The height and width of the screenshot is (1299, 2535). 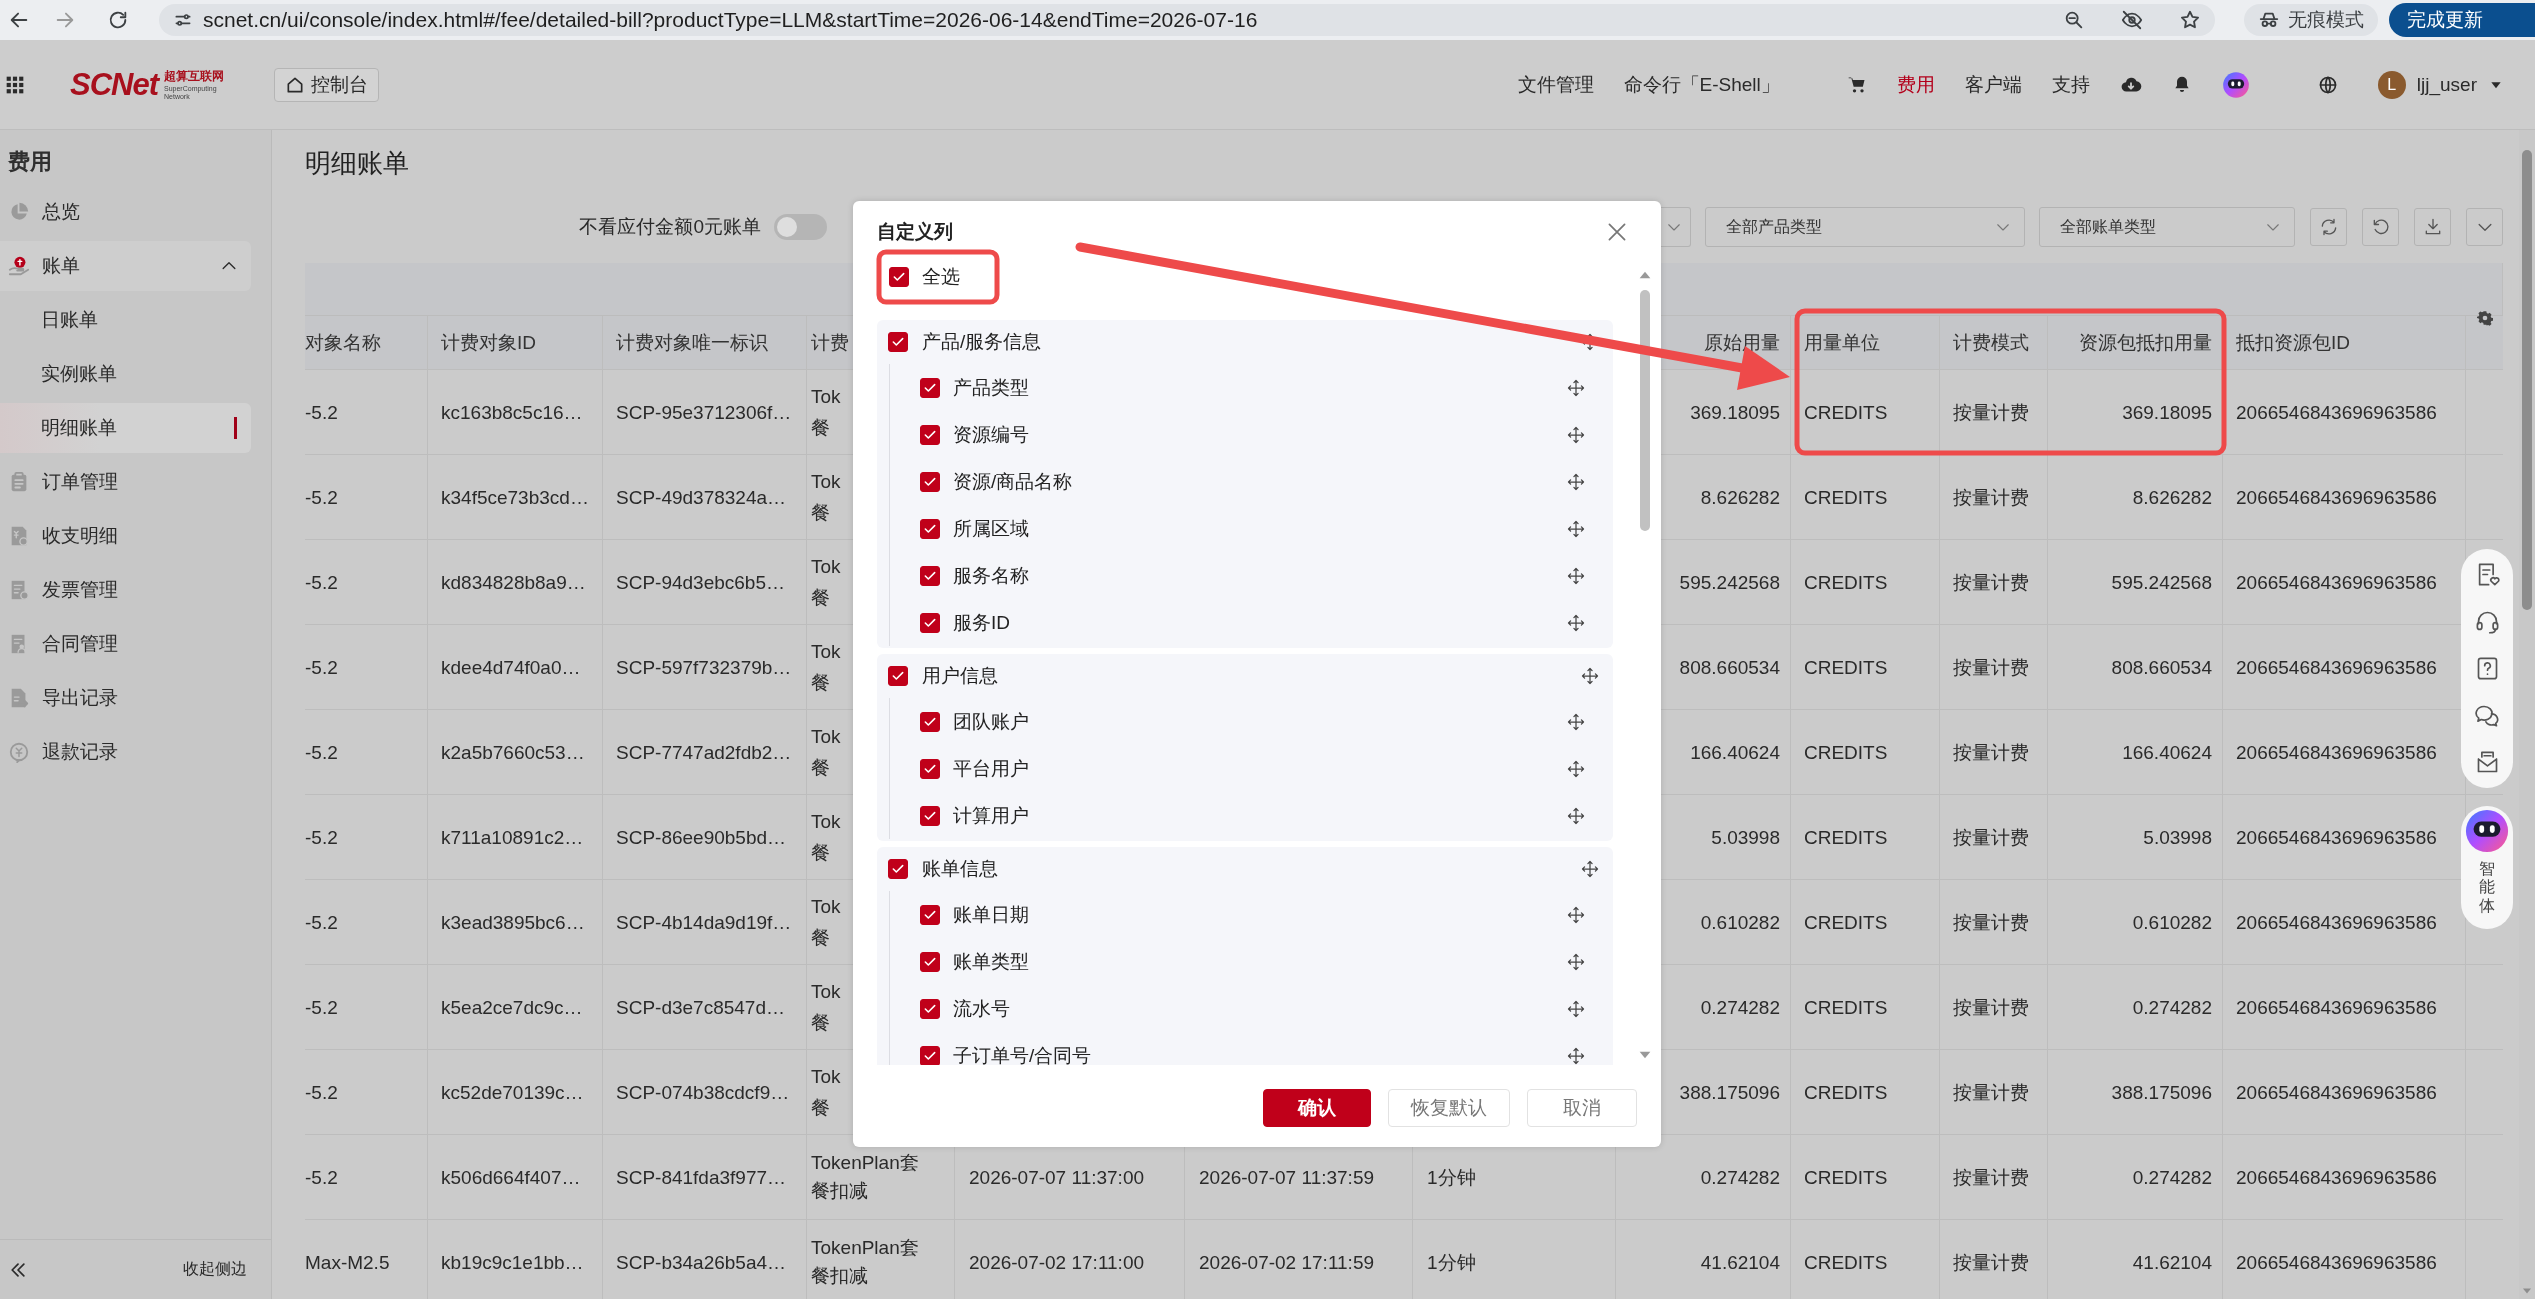 What do you see at coordinates (991, 721) in the screenshot?
I see `checkbox-label: 团队账户` at bounding box center [991, 721].